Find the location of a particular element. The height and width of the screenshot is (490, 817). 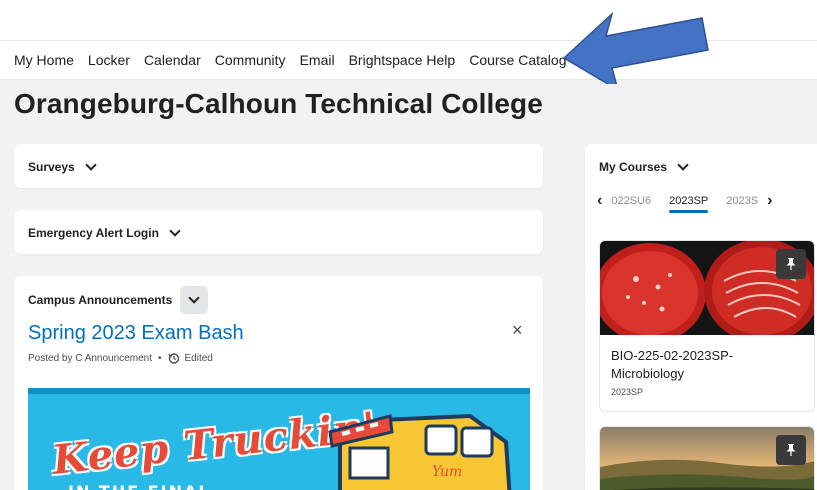

term-tabs: ‹ 022SU6 2023SP 2023S › is located at coordinates (684, 202).